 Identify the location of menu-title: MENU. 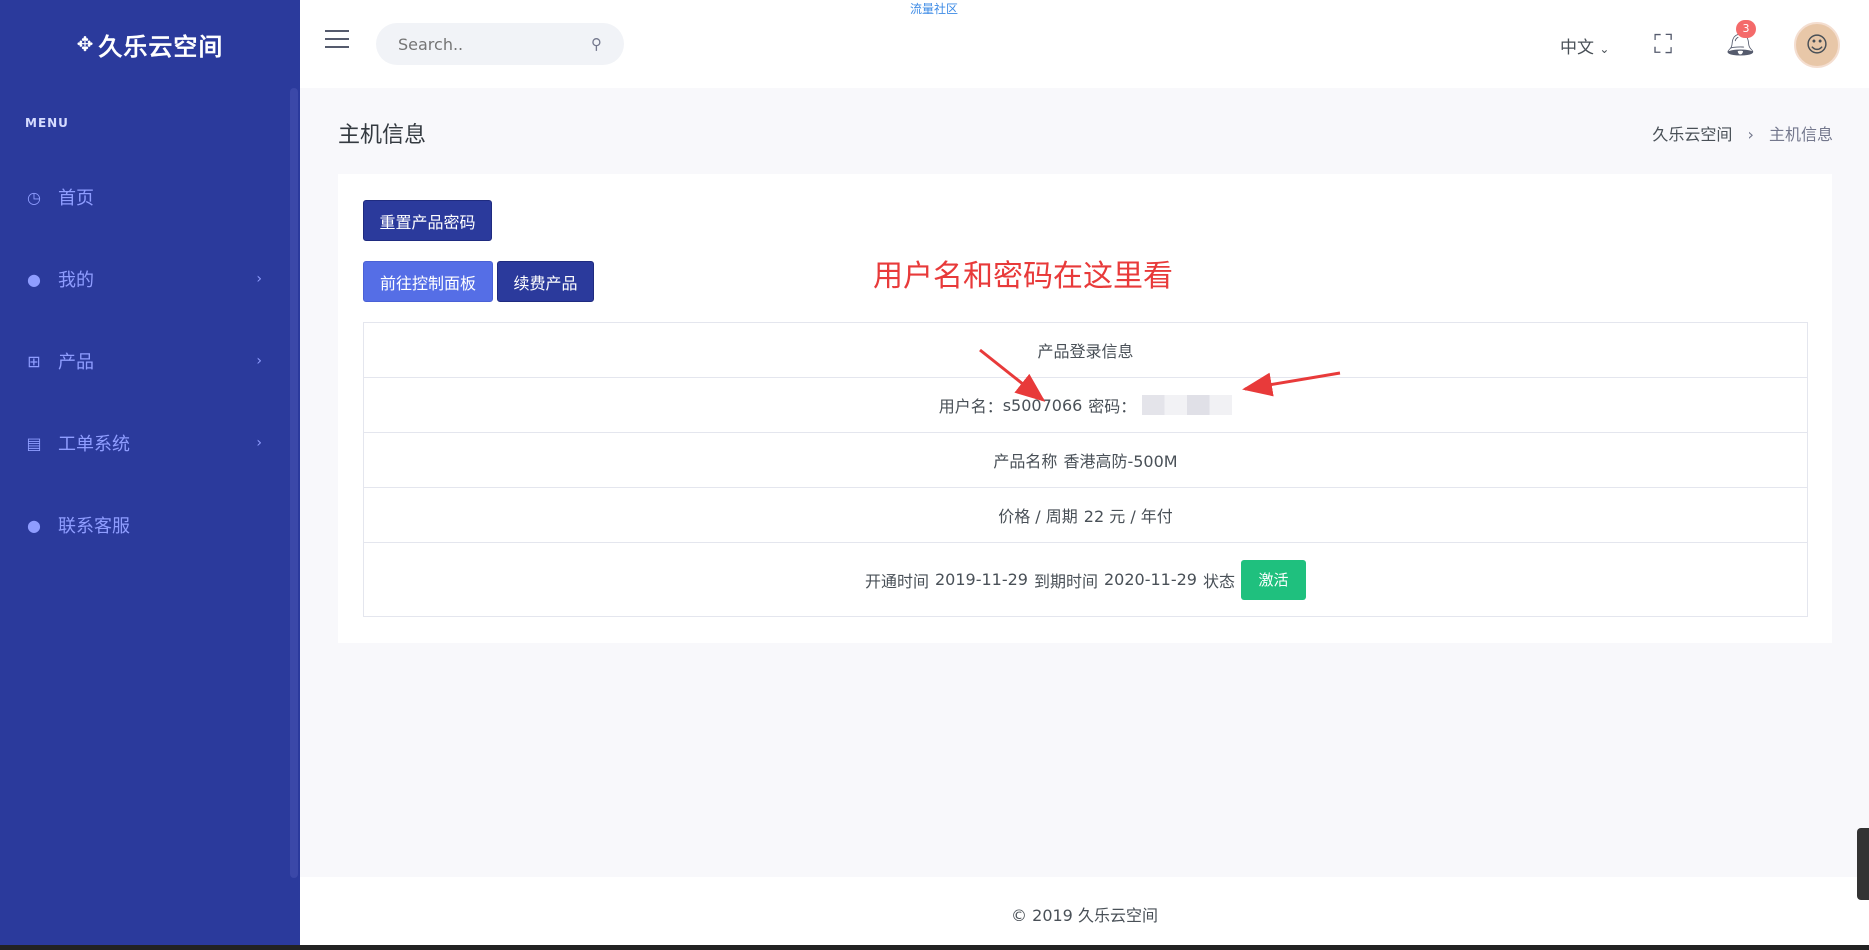
(47, 123).